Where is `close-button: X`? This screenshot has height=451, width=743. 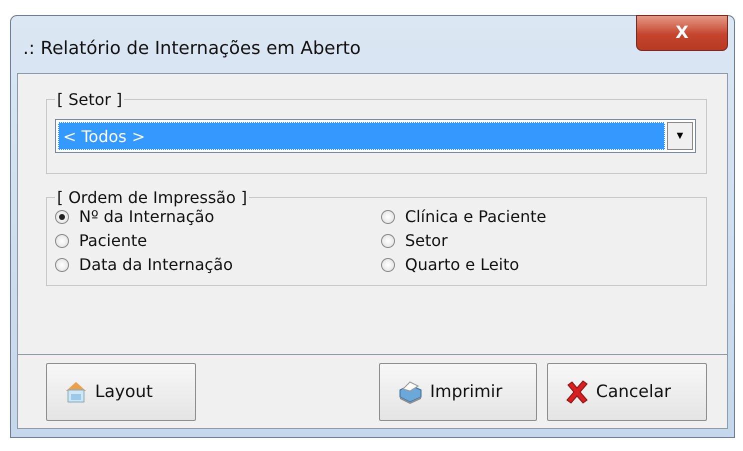
close-button: X is located at coordinates (682, 33).